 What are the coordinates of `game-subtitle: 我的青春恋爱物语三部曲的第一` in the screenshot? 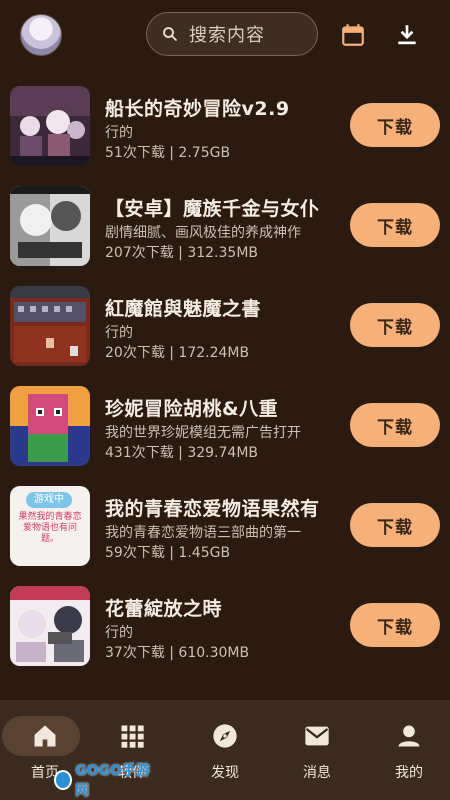 It's located at (203, 533).